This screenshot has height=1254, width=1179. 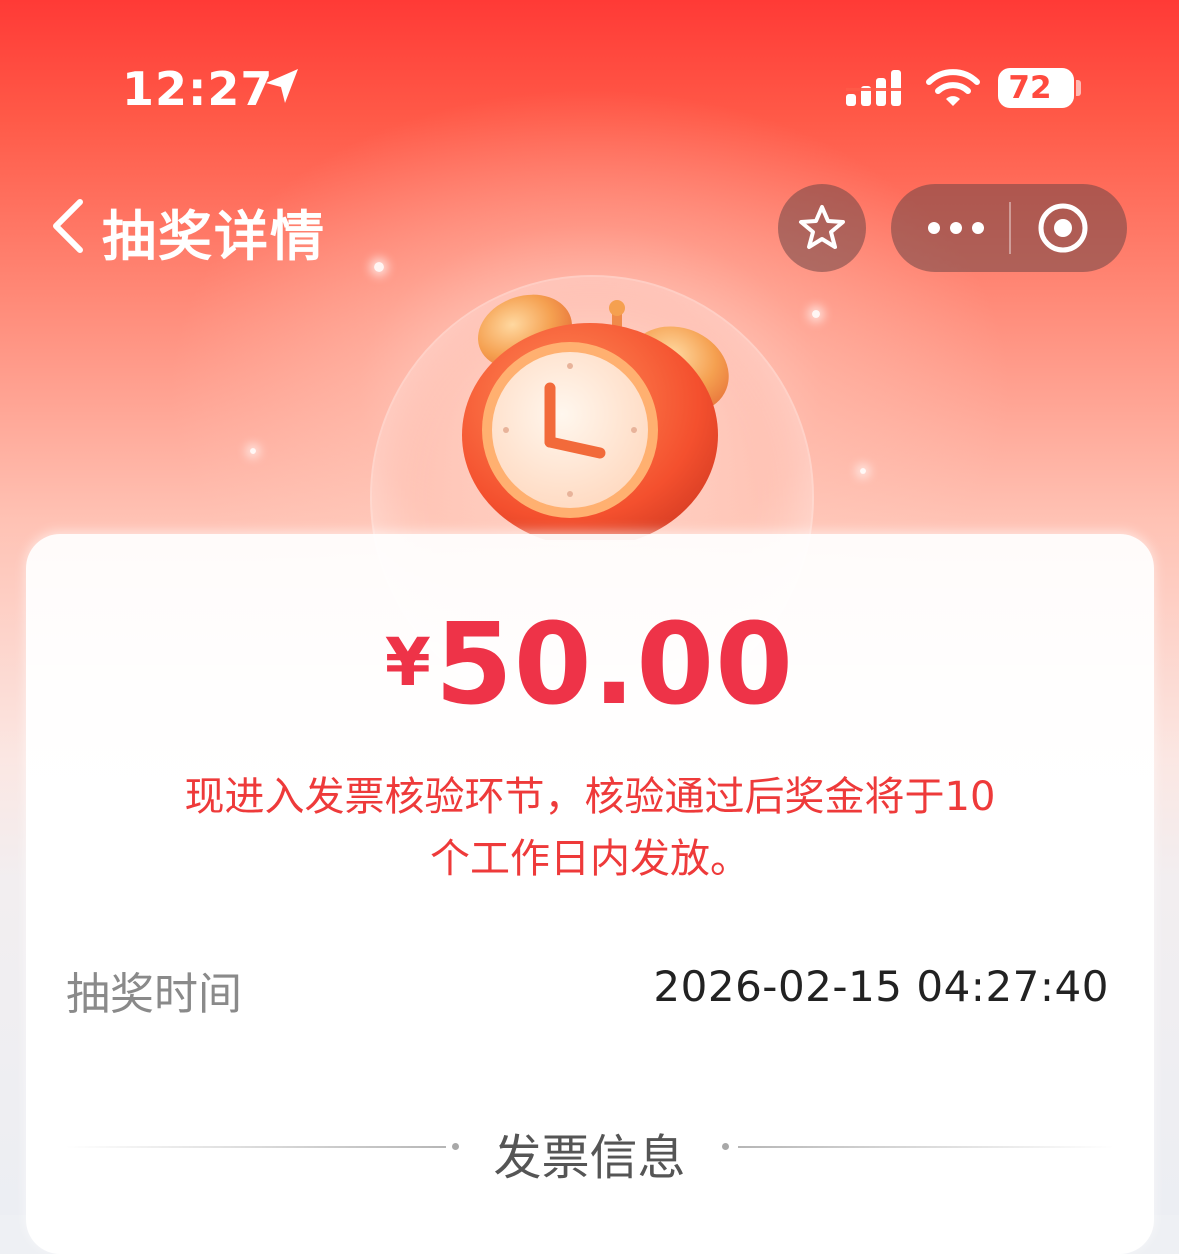 I want to click on close-miniprogram-icon, so click(x=1063, y=228).